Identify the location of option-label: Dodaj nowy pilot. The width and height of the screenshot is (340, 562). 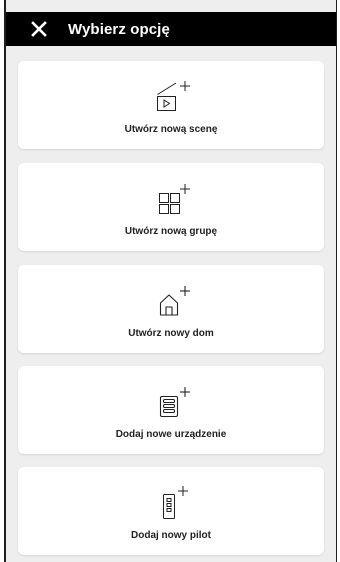
(171, 535).